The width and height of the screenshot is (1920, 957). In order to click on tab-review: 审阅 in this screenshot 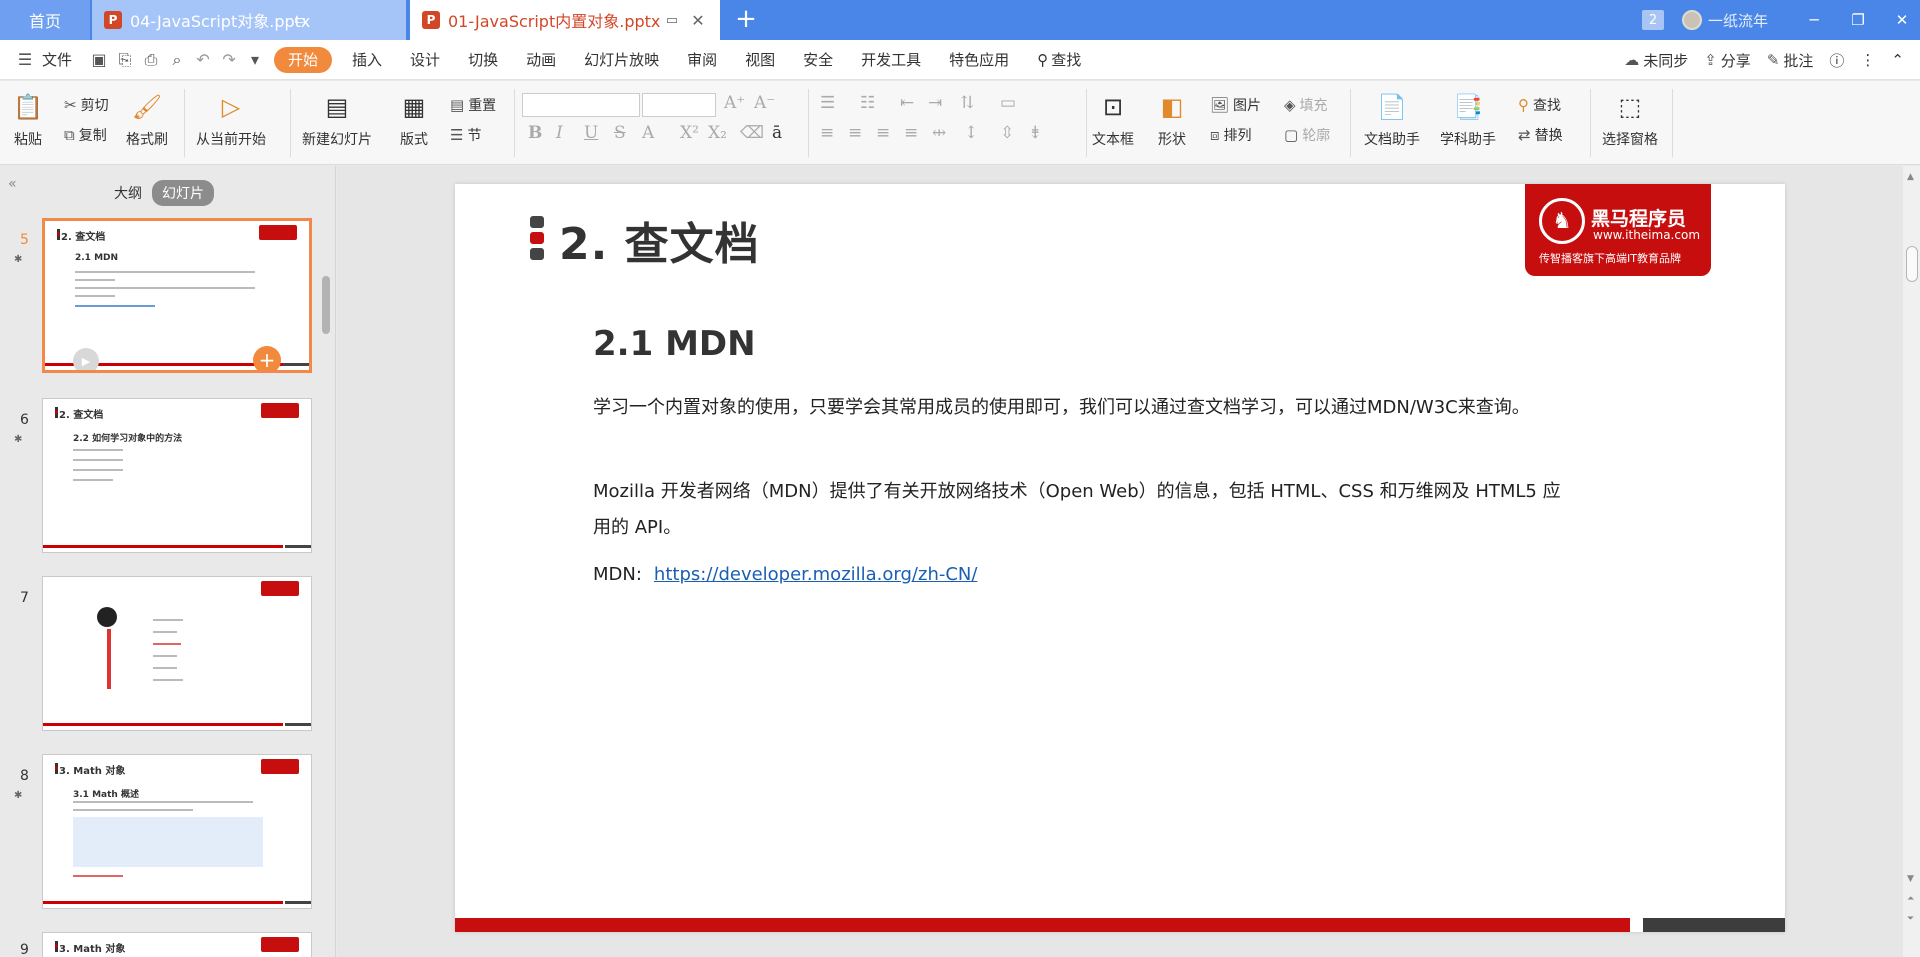, I will do `click(702, 60)`.